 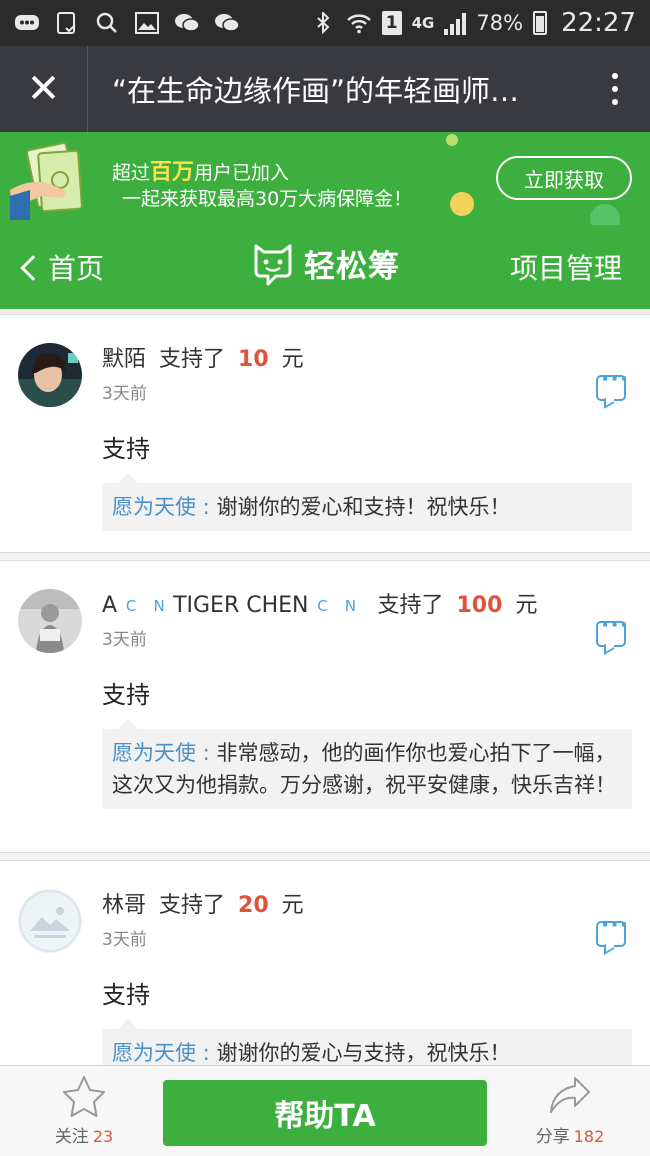 What do you see at coordinates (273, 264) in the screenshot?
I see `logo-icon` at bounding box center [273, 264].